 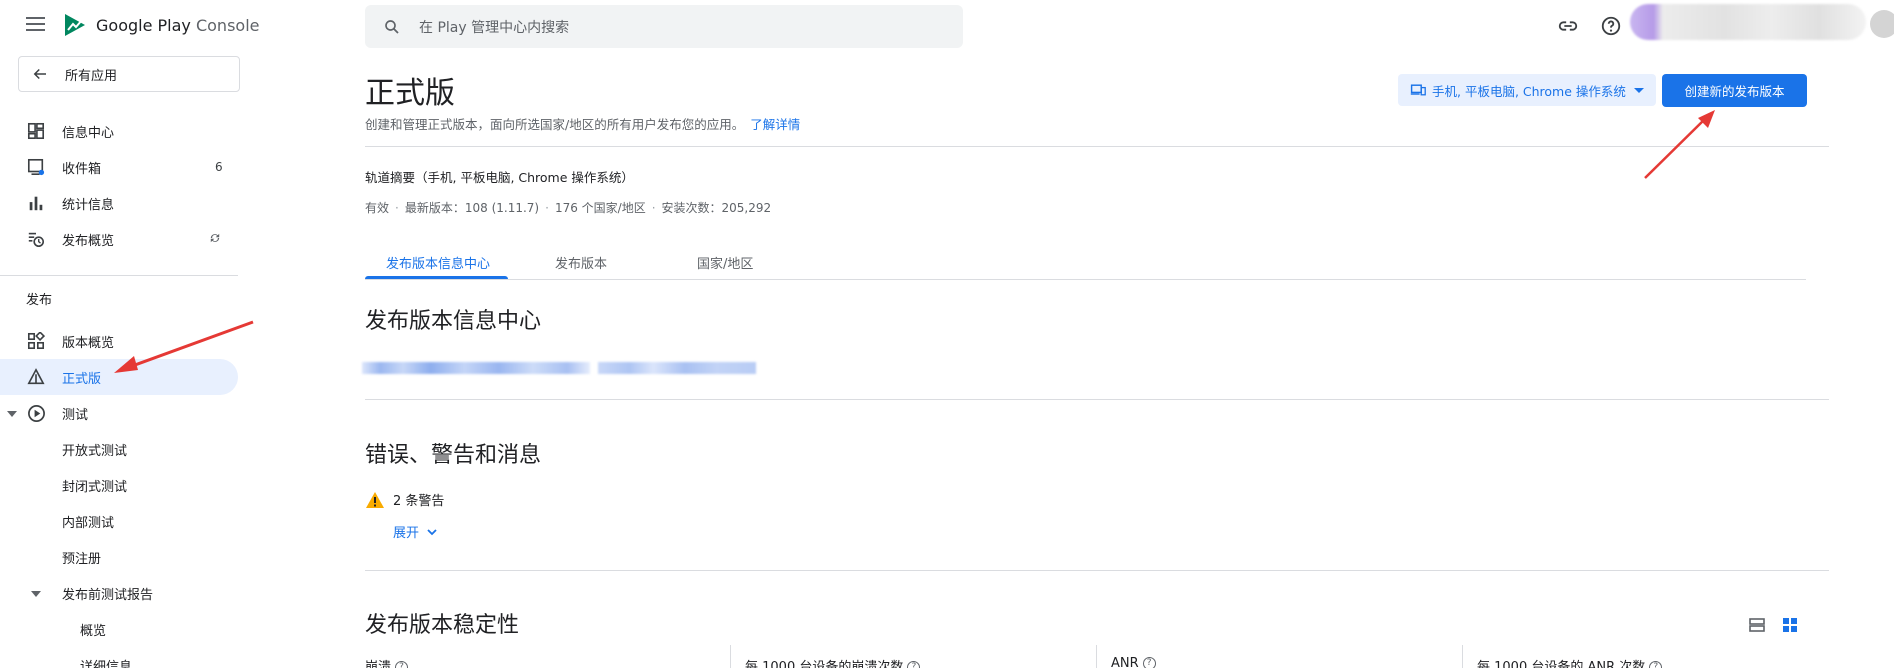 What do you see at coordinates (555, 124) in the screenshot?
I see `page-description-text: 创建和管理正式版本，面向所选国家/地区的所有用户发布您的应用。` at bounding box center [555, 124].